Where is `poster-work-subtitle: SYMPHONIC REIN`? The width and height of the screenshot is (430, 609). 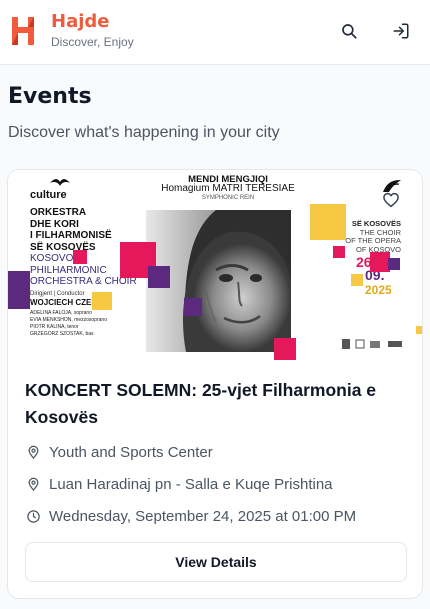
poster-work-subtitle: SYMPHONIC REIN is located at coordinates (228, 198).